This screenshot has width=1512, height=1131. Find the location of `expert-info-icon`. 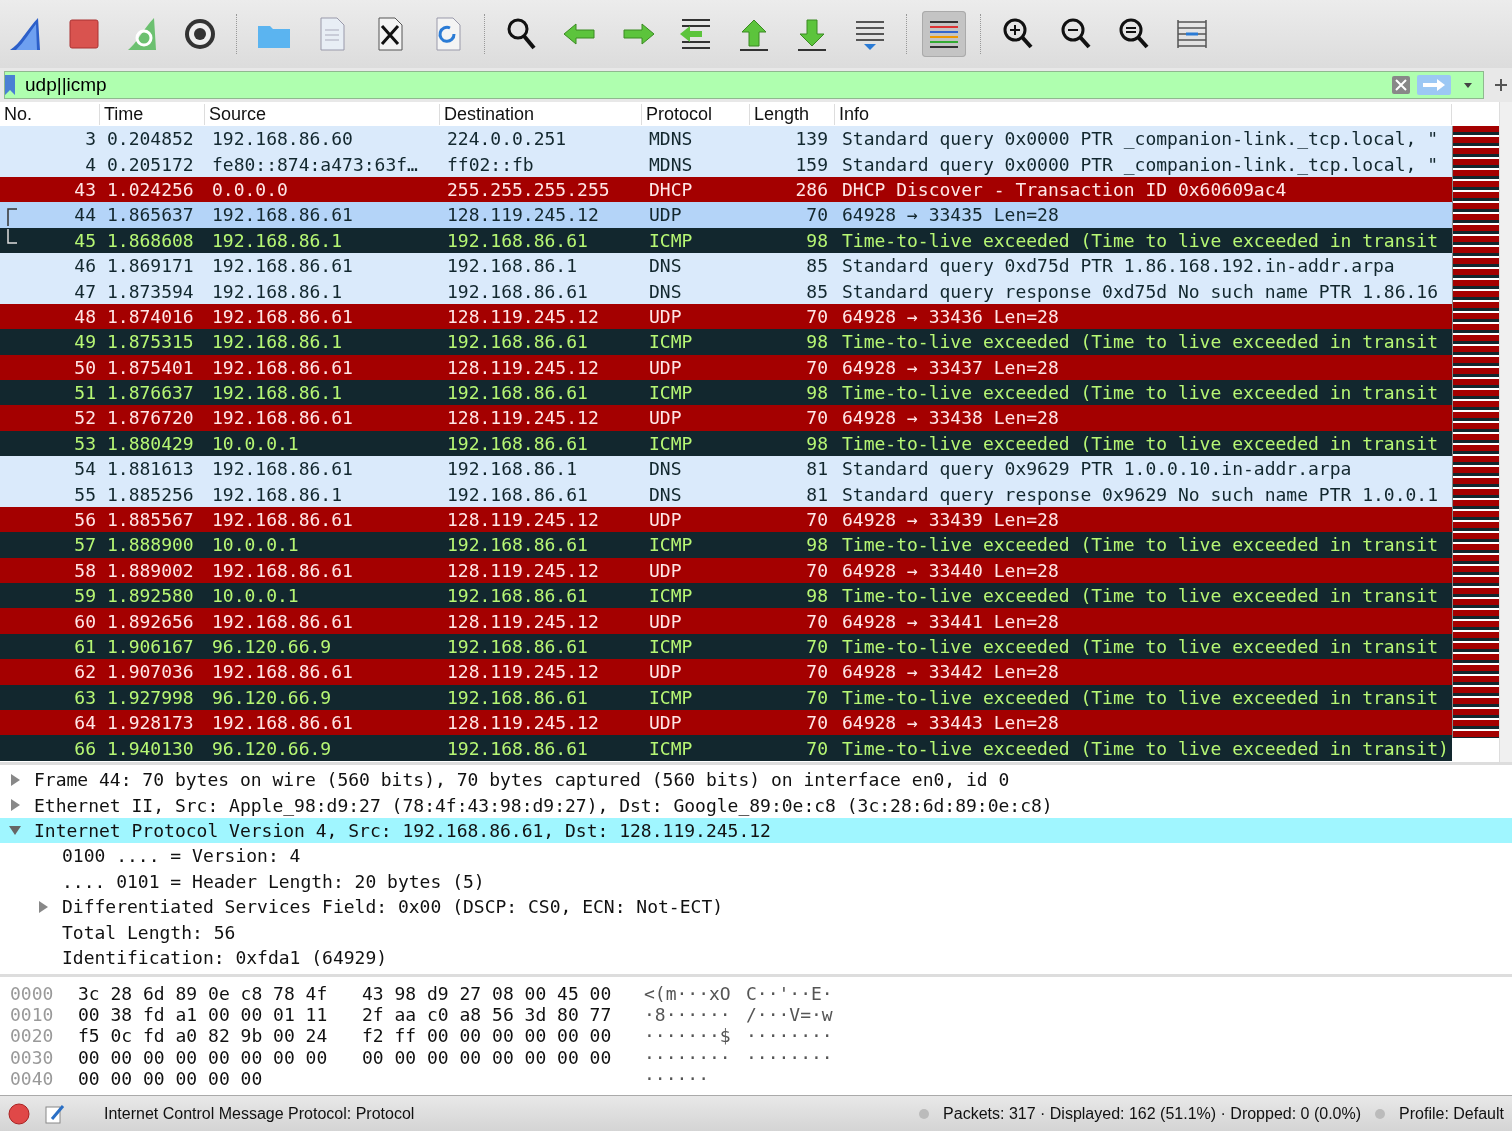

expert-info-icon is located at coordinates (19, 1113).